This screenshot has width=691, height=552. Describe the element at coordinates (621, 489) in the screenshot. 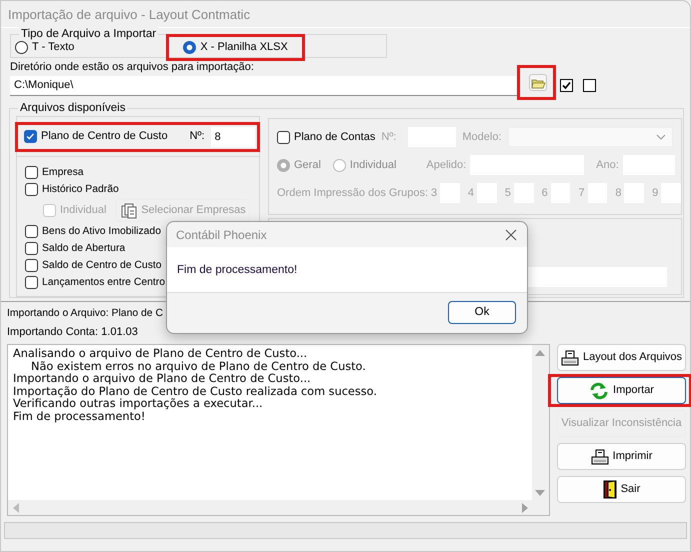

I see `action-button: Sair` at that location.